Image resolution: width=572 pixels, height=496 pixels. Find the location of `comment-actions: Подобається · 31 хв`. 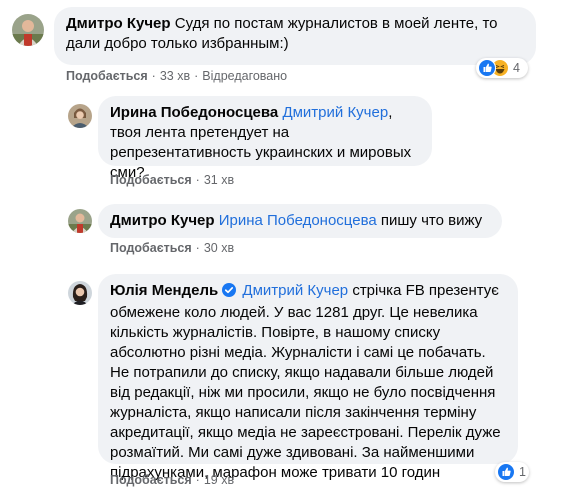

comment-actions: Подобається · 31 хв is located at coordinates (172, 180).